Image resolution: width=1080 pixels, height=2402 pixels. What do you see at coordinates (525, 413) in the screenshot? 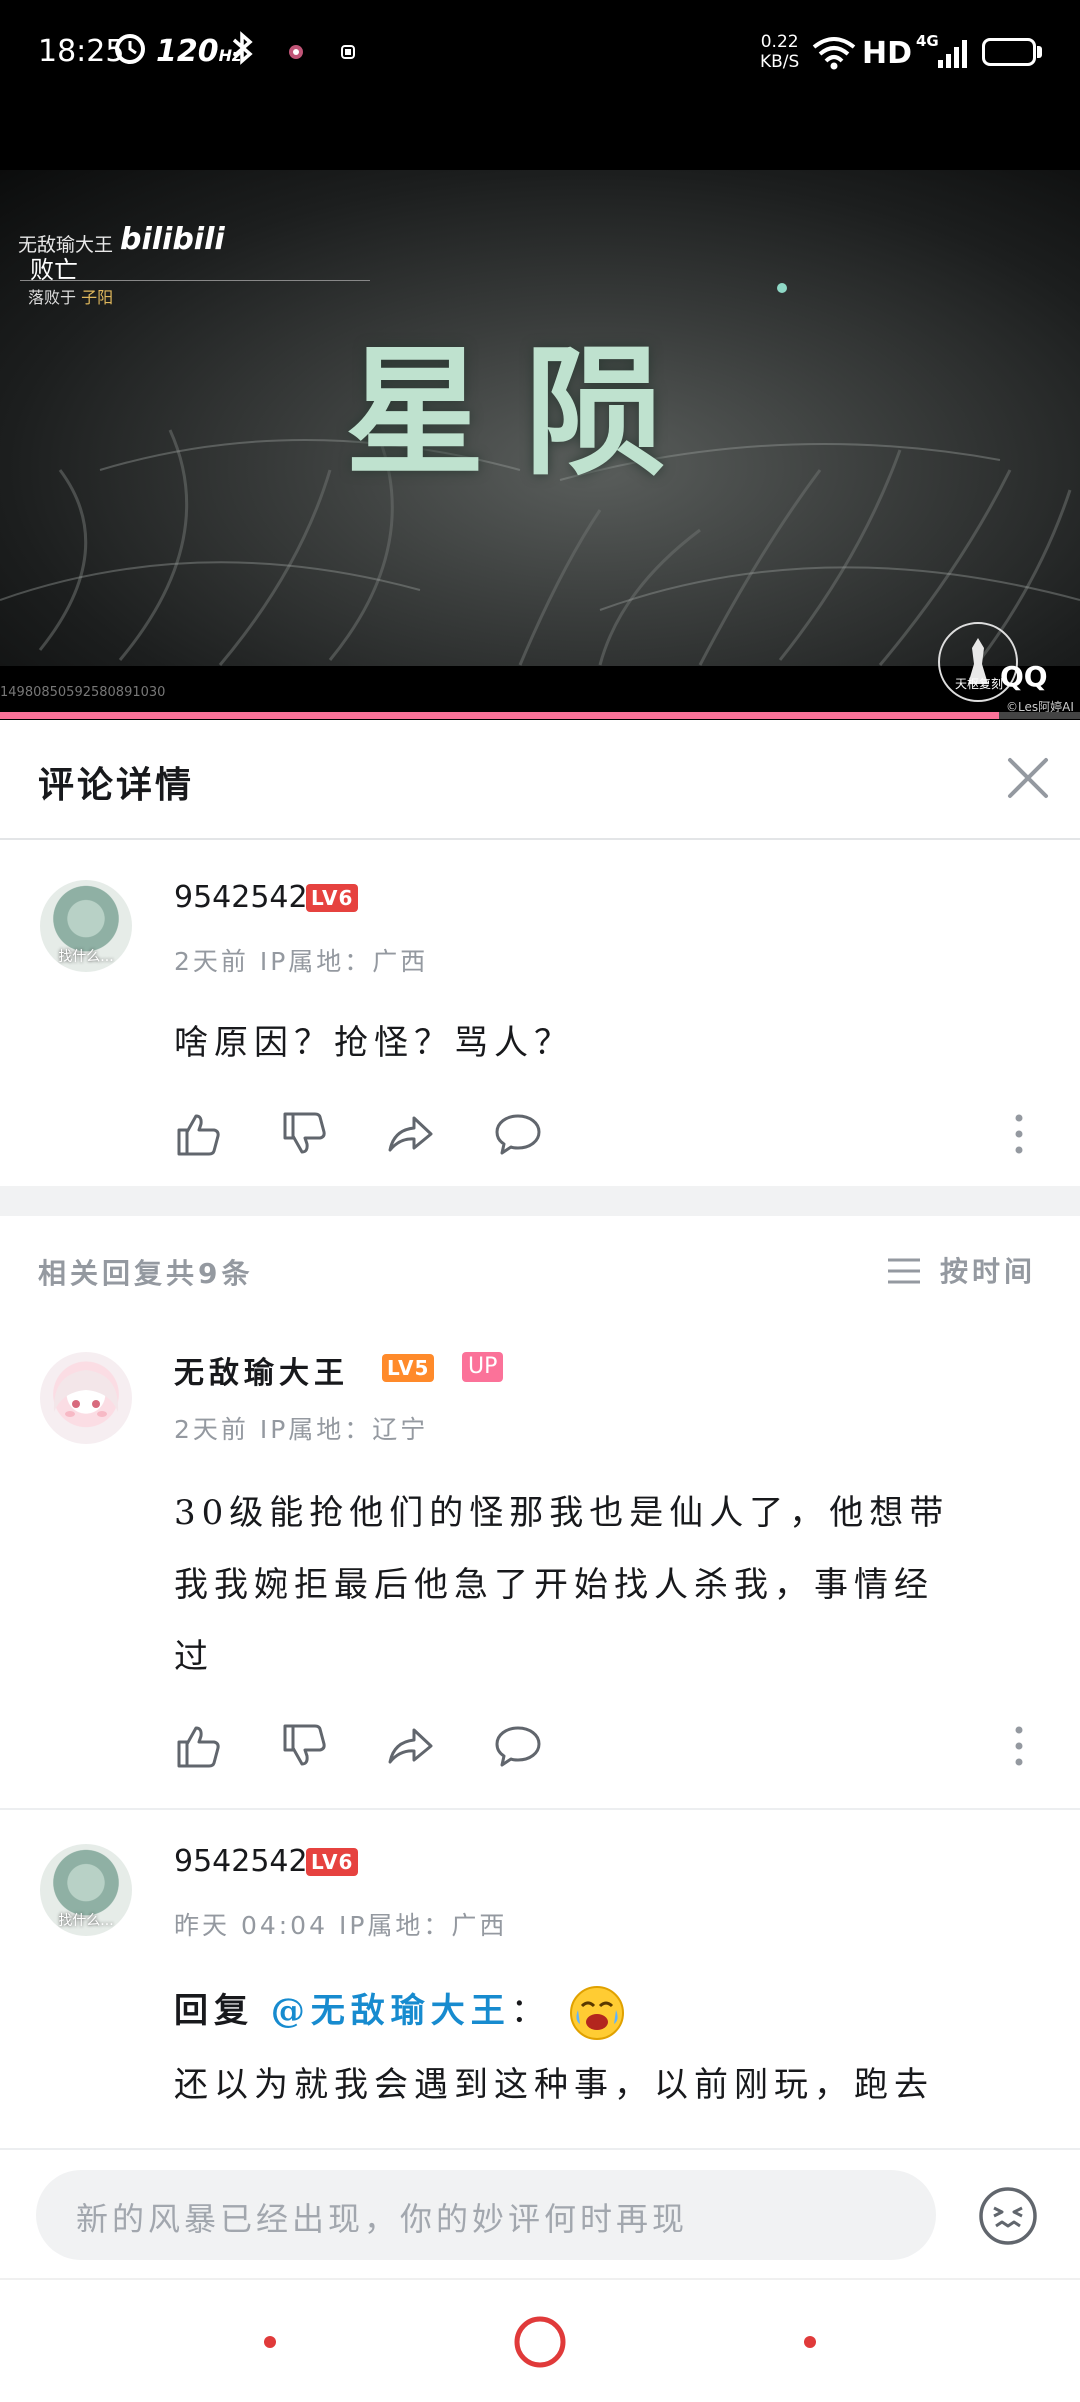
I see `video-title-text: 星陨` at bounding box center [525, 413].